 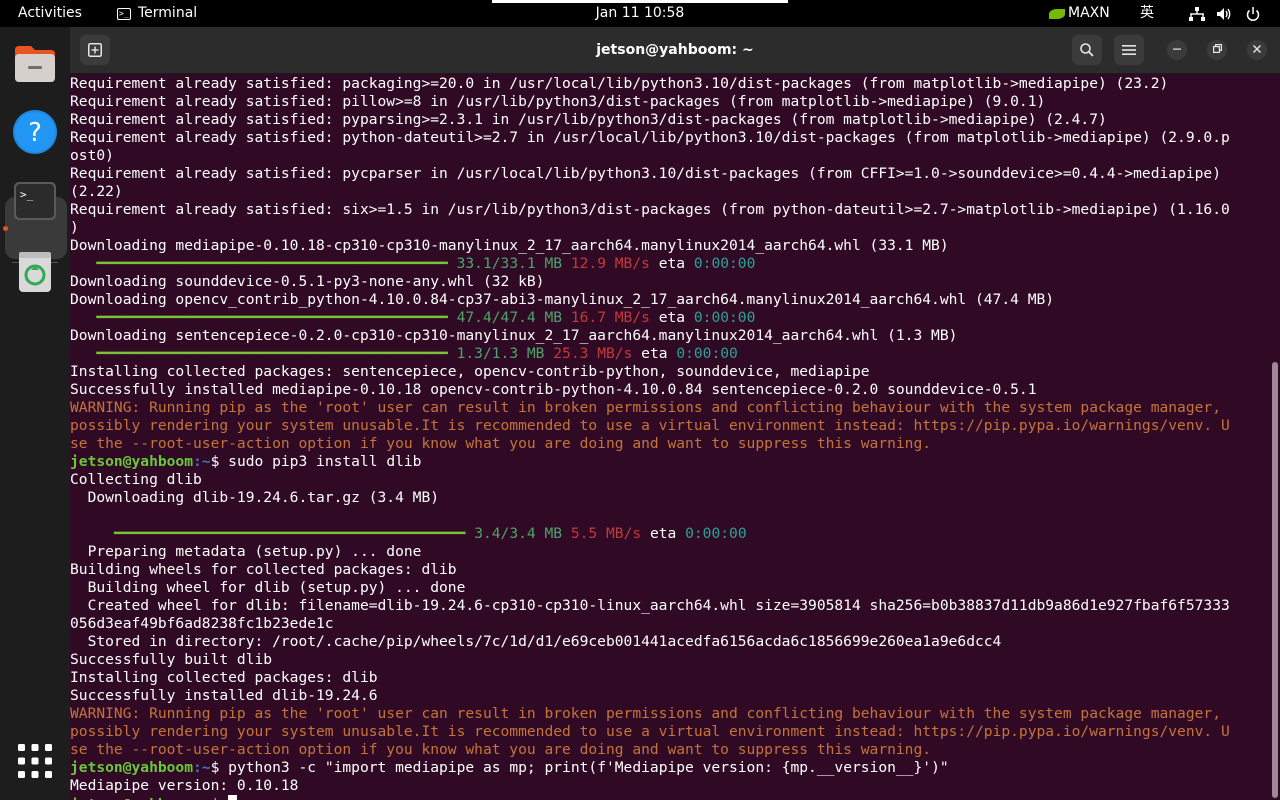 What do you see at coordinates (509, 263) in the screenshot?
I see `progress-size: 33.1/33.1 MB` at bounding box center [509, 263].